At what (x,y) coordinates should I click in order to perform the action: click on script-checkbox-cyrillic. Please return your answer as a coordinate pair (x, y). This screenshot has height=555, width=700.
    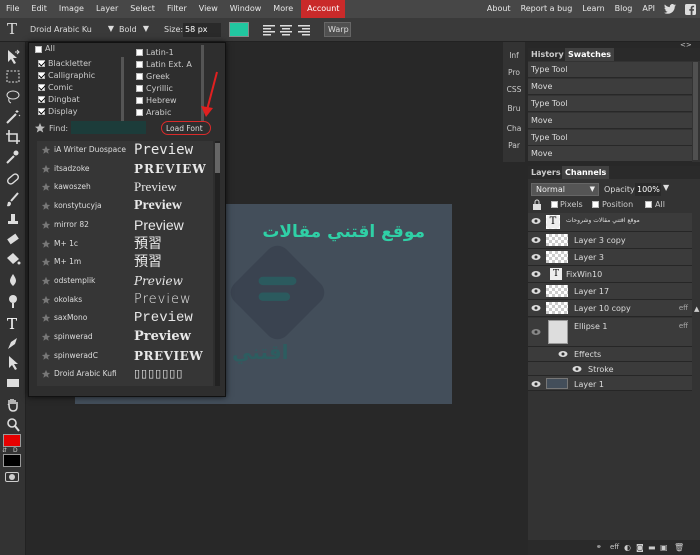
    Looking at the image, I should click on (139, 88).